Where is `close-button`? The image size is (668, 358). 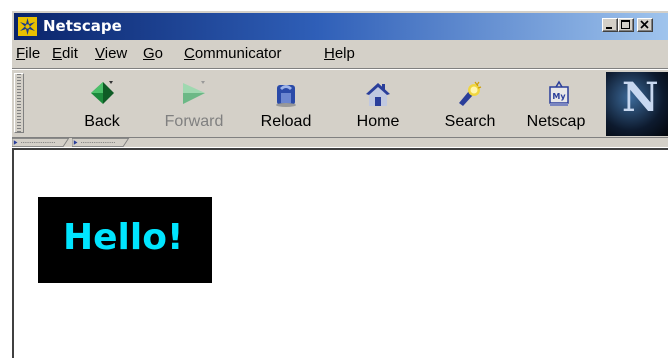 close-button is located at coordinates (645, 25).